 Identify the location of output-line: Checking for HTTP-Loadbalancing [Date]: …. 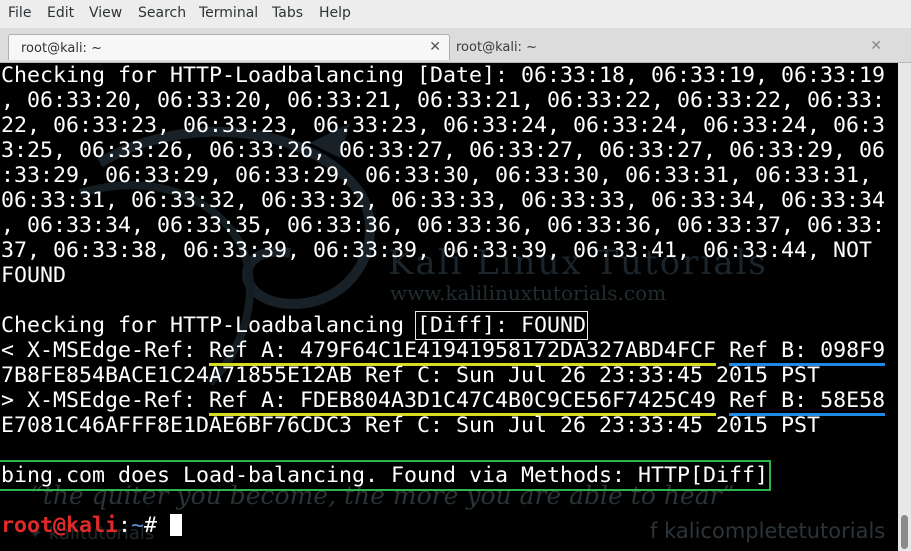
(443, 75).